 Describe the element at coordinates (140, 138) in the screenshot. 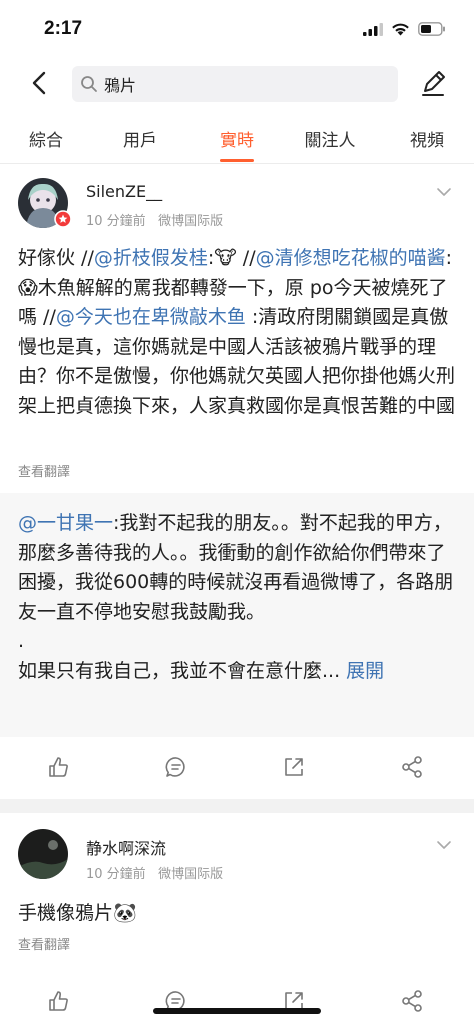

I see `tab-users: 用戶` at that location.